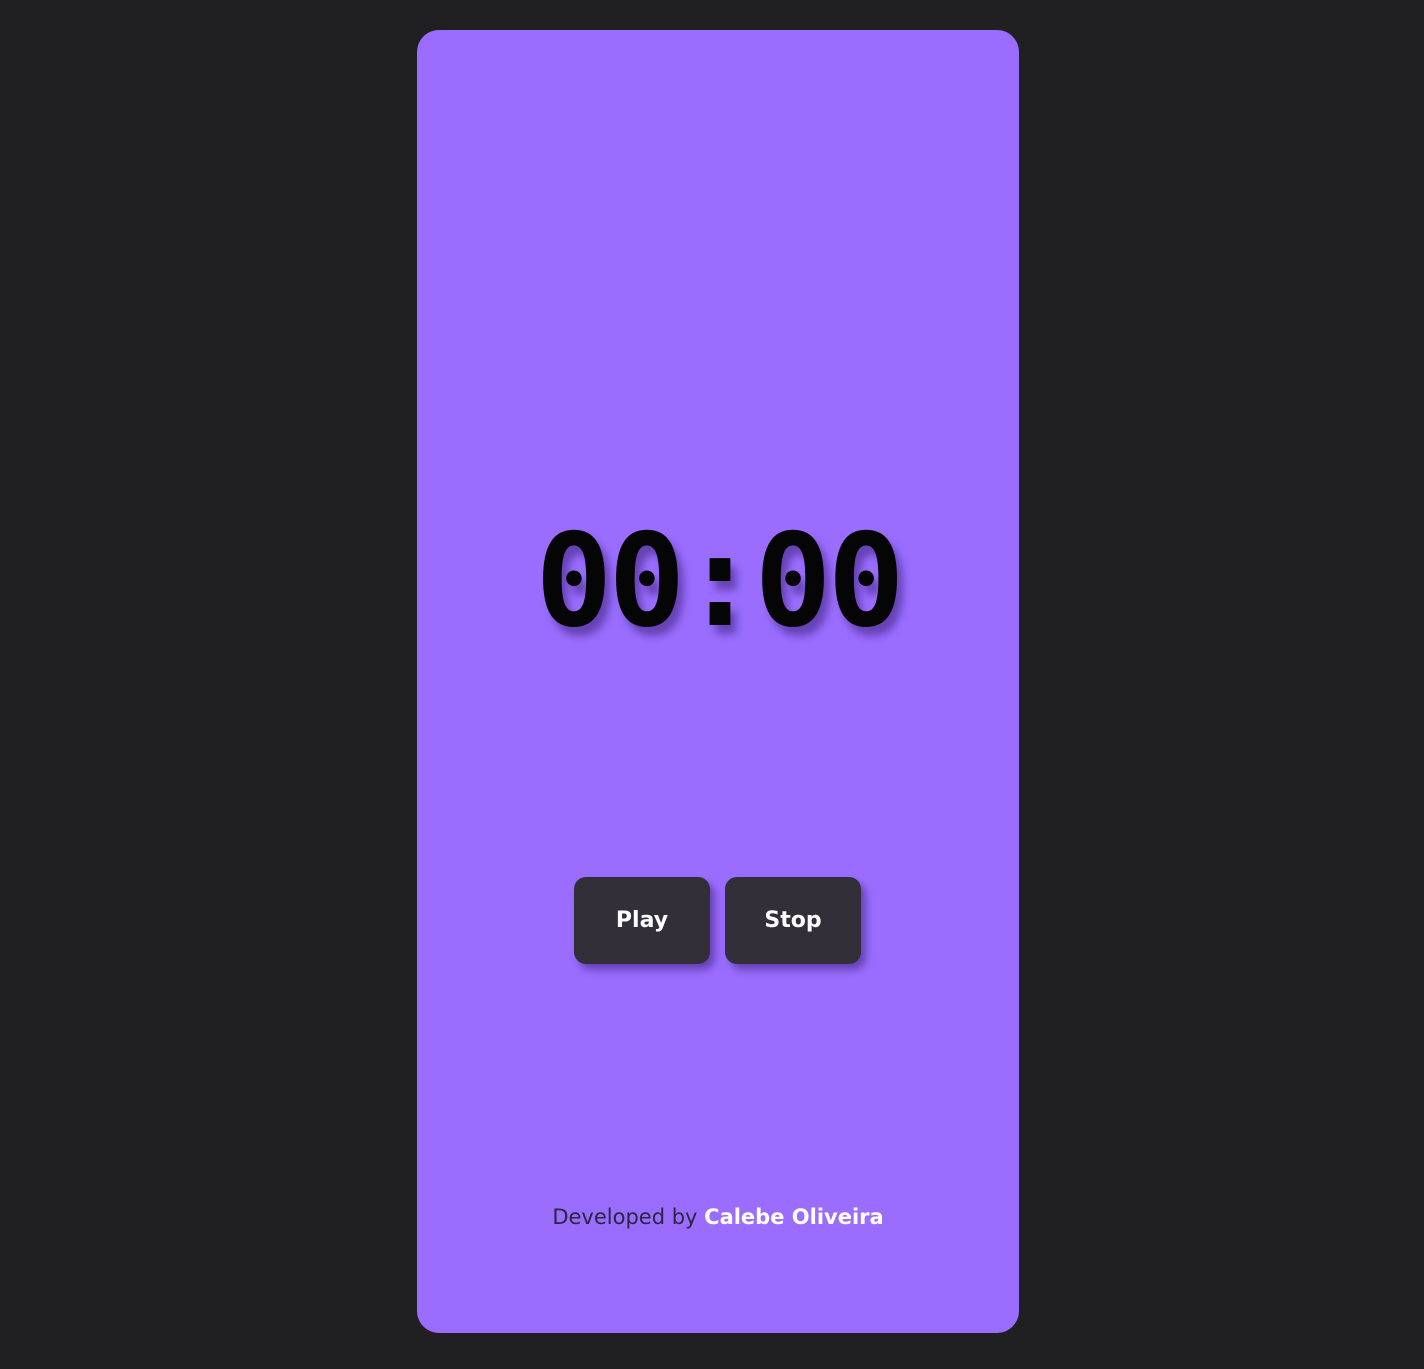  I want to click on footer-prefix: Developed by, so click(625, 1217).